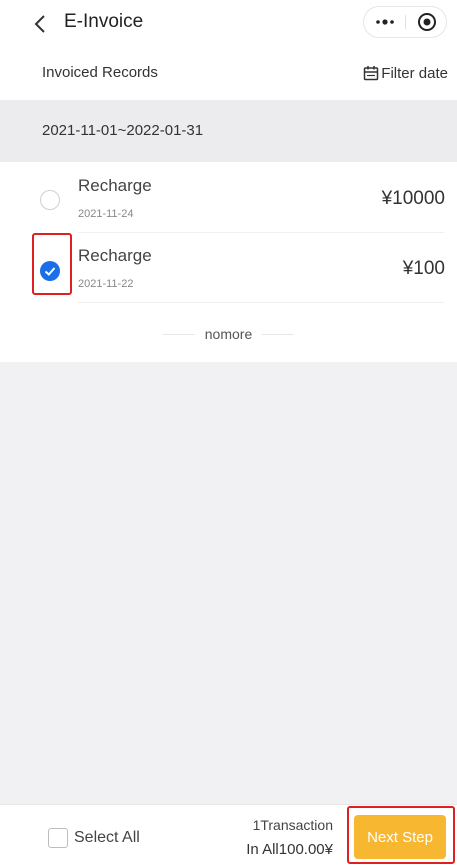 The image size is (457, 867). Describe the element at coordinates (123, 130) in the screenshot. I see `date-range-text: 2021-11-01~2022-01-31` at that location.